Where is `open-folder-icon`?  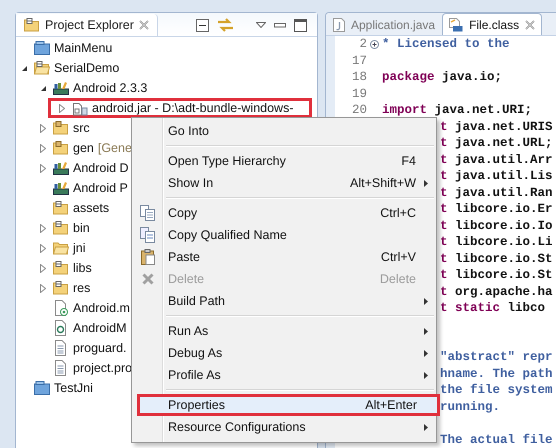
open-folder-icon is located at coordinates (61, 248).